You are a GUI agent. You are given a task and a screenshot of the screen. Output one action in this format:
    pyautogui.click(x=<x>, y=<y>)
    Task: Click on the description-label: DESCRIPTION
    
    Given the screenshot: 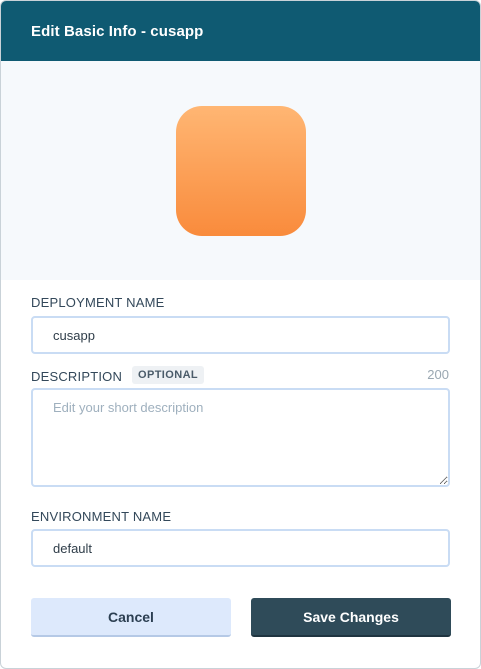 What is the action you would take?
    pyautogui.click(x=77, y=376)
    